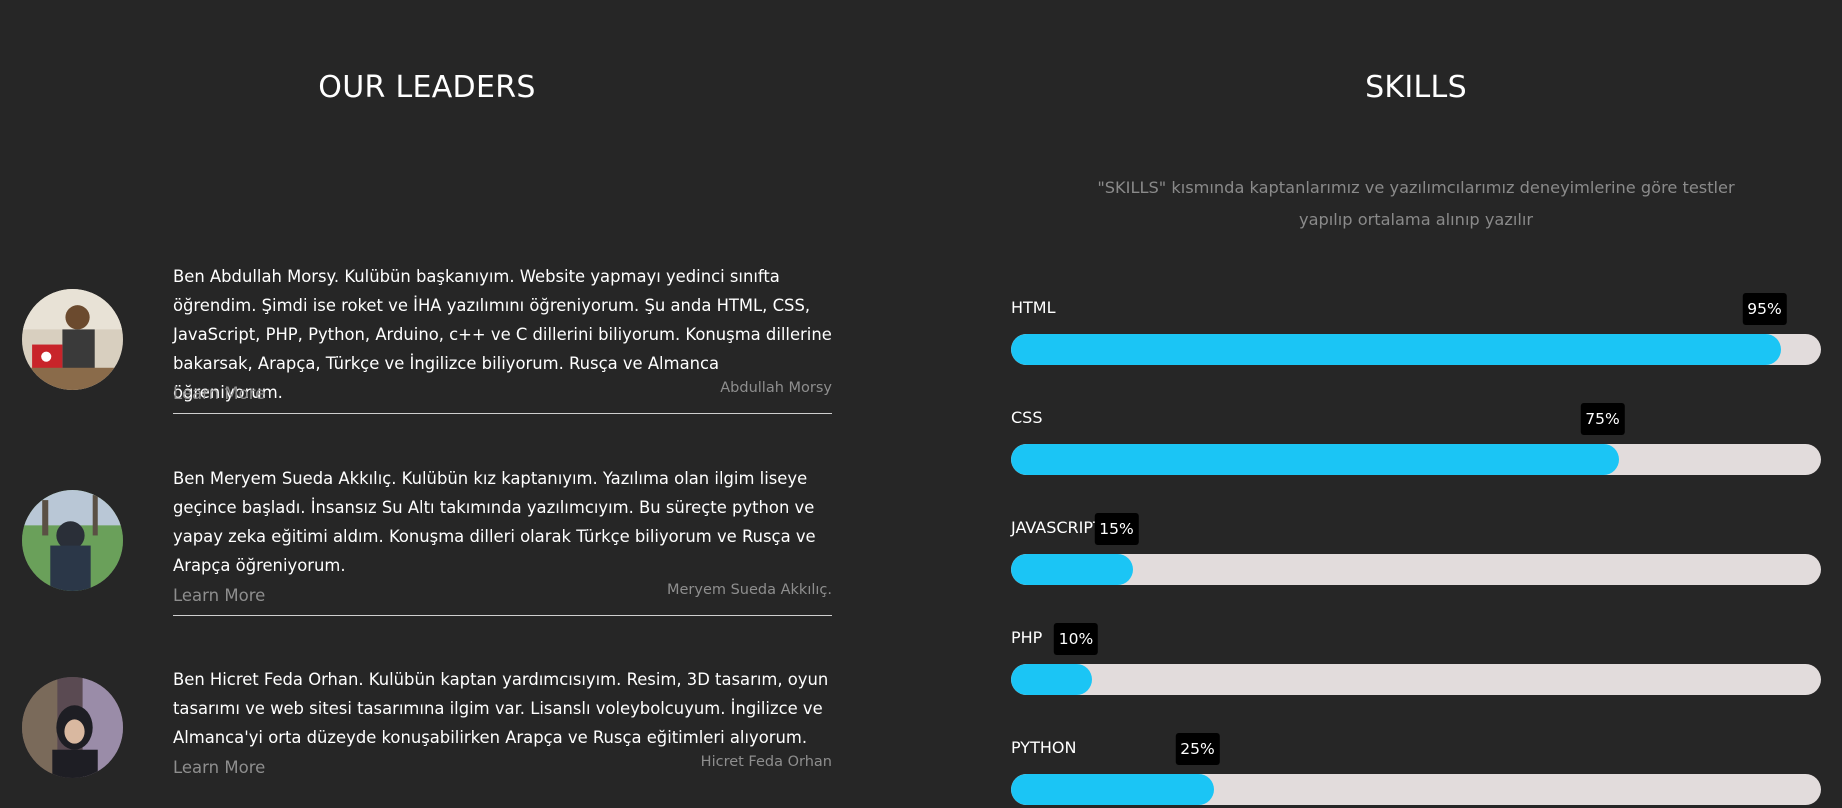  I want to click on skill-percent-badge: 15%, so click(1116, 529).